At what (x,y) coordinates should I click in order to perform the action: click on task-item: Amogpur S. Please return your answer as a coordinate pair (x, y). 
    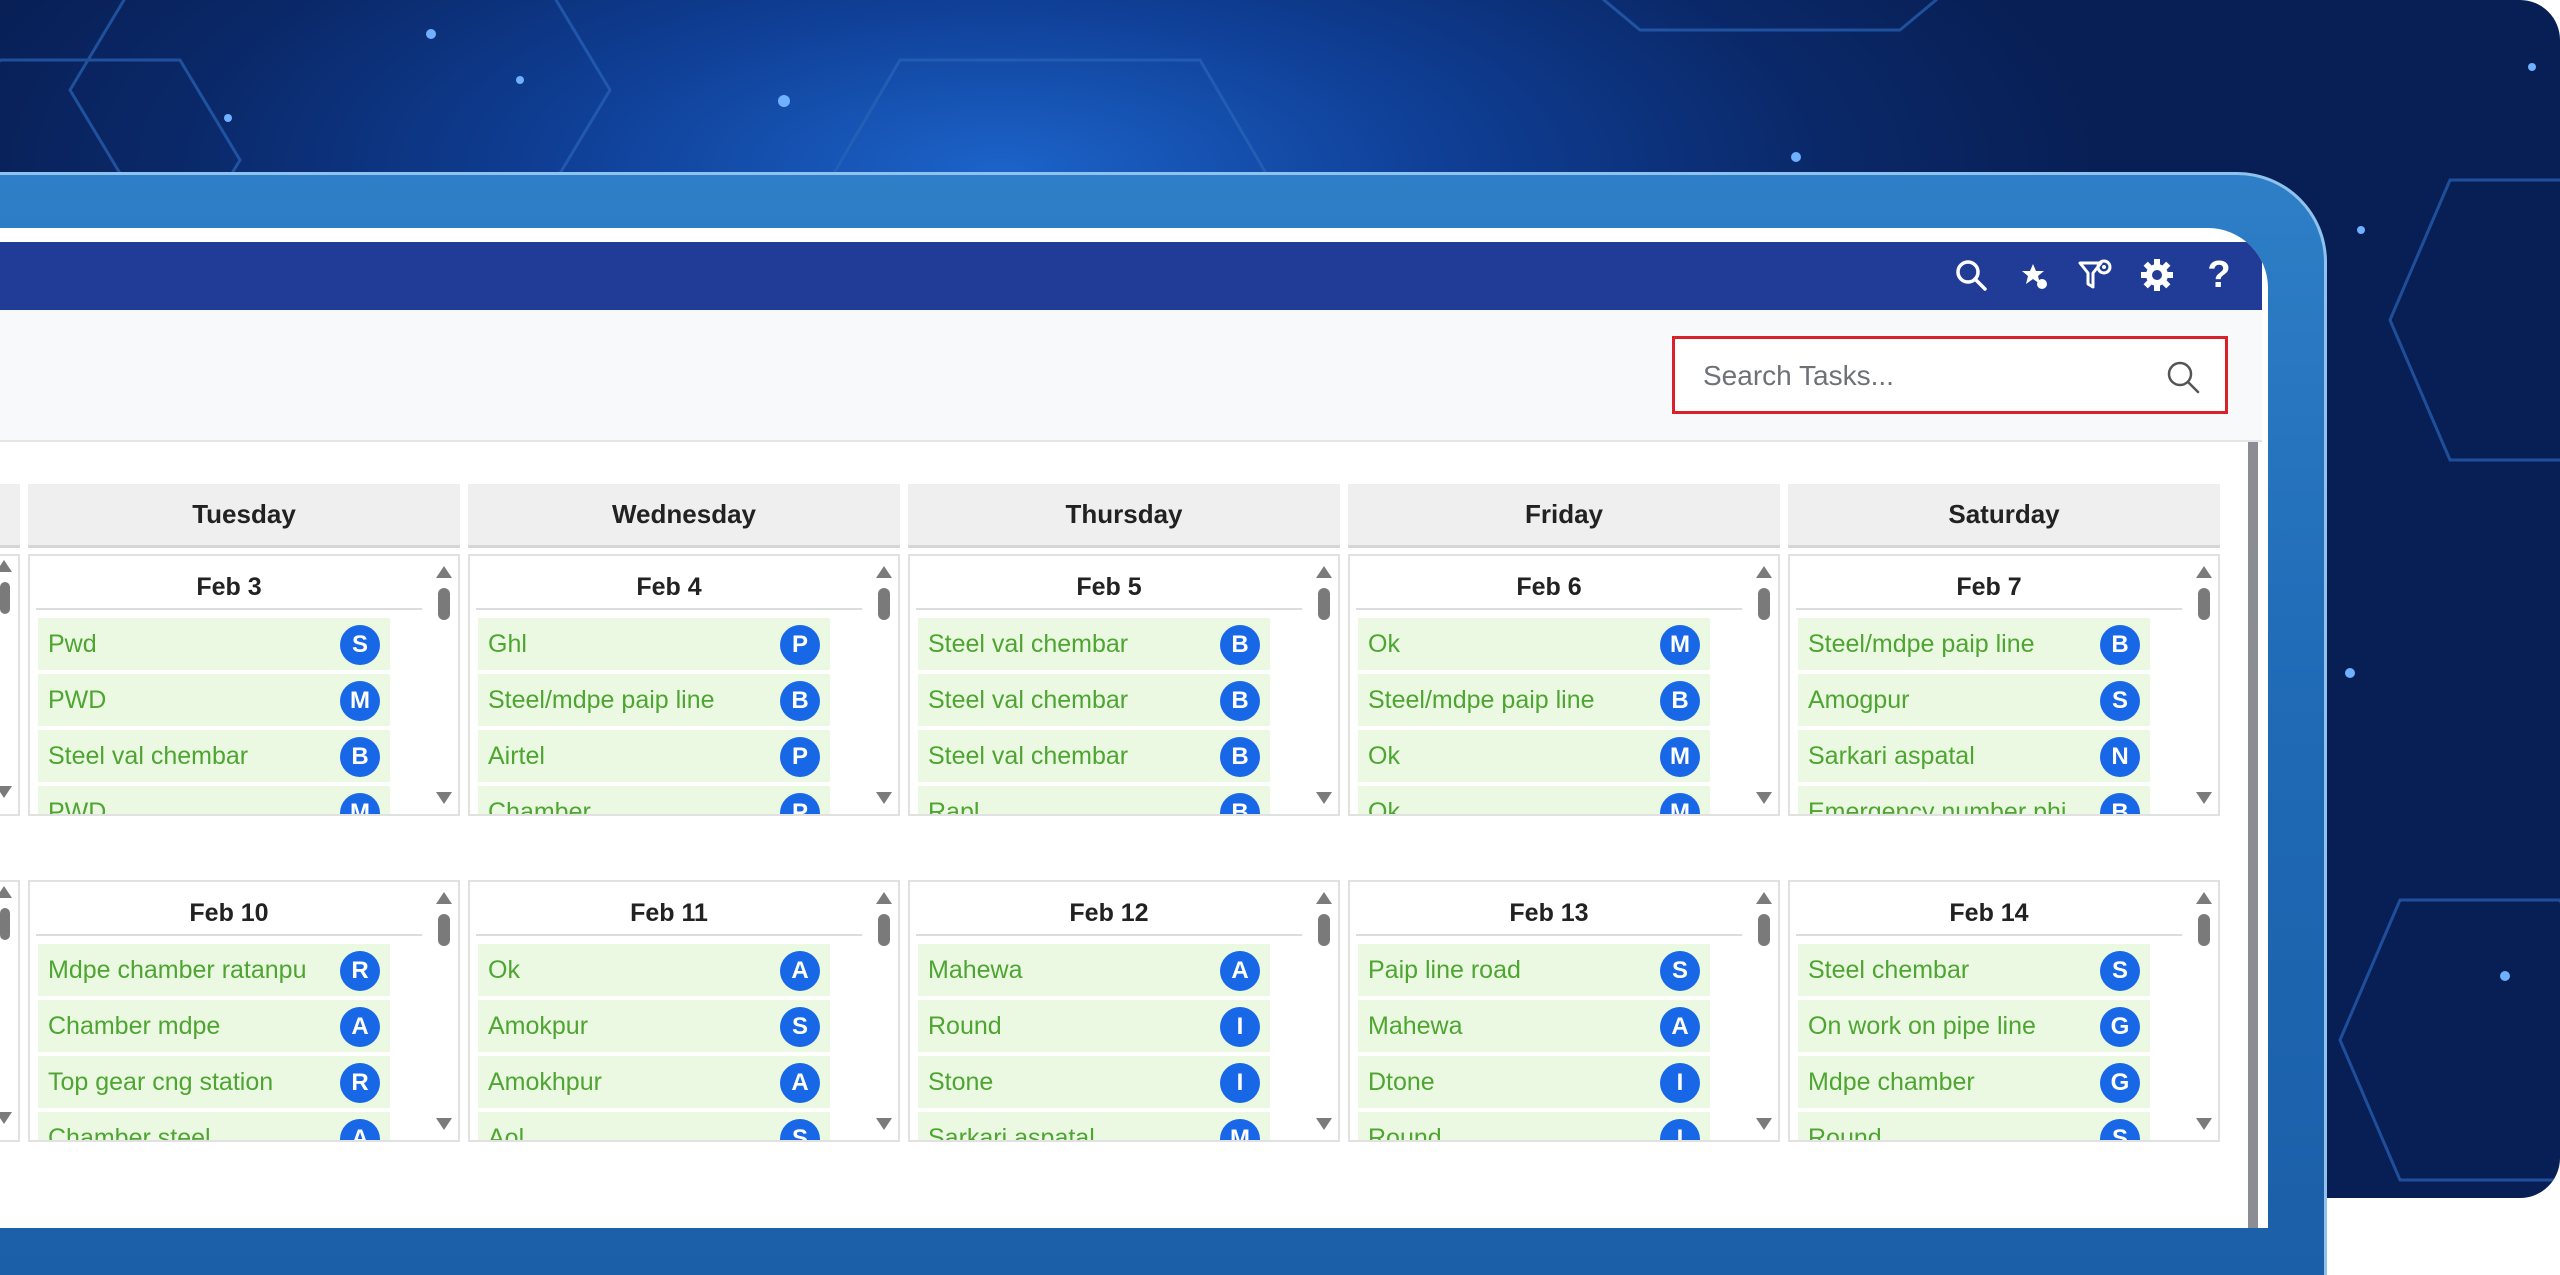
    Looking at the image, I should click on (1974, 700).